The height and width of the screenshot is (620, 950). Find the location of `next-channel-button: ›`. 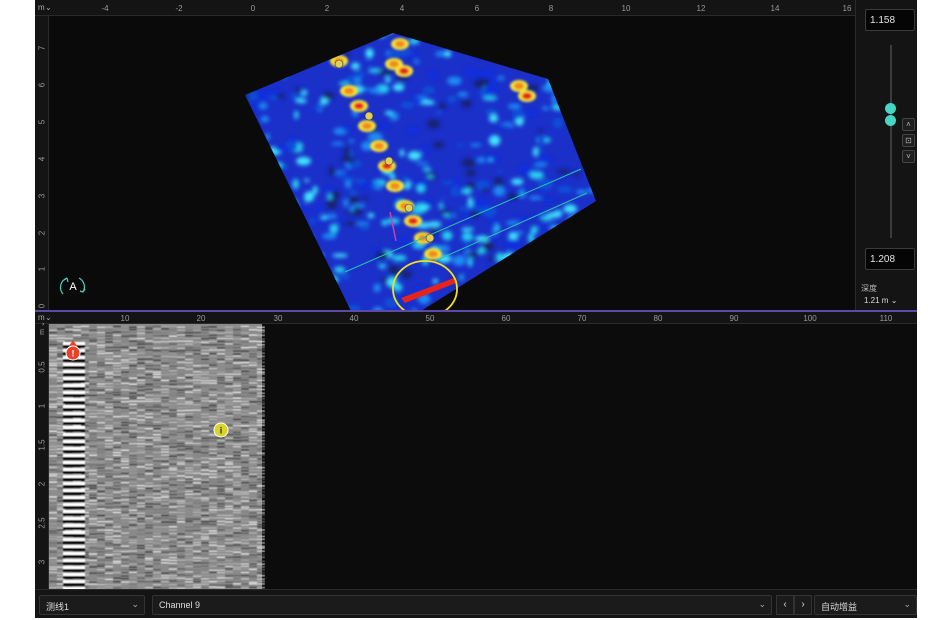

next-channel-button: › is located at coordinates (803, 605).